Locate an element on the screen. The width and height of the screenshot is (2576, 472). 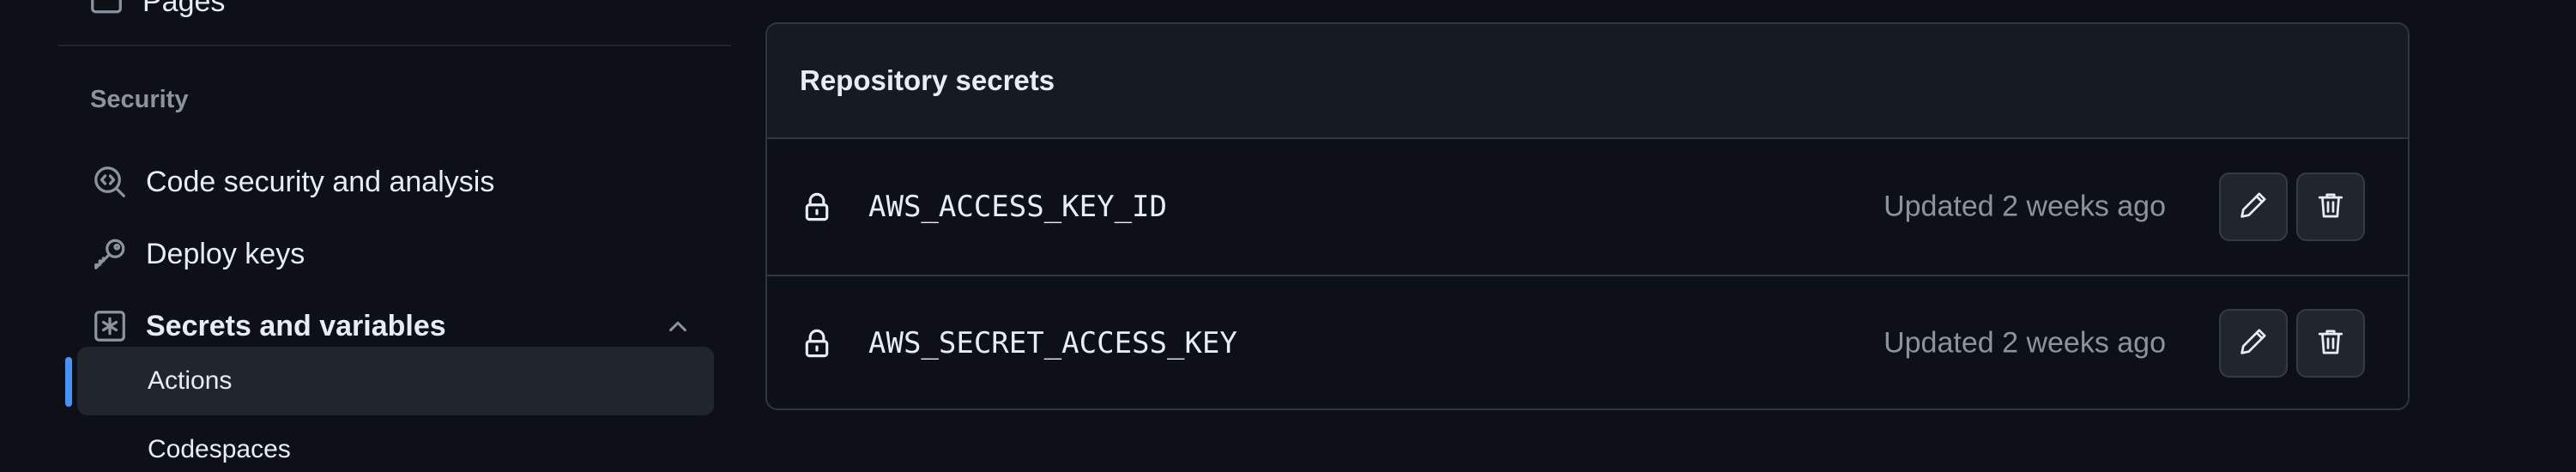
sidebar-item-label: Deploy keys is located at coordinates (225, 253).